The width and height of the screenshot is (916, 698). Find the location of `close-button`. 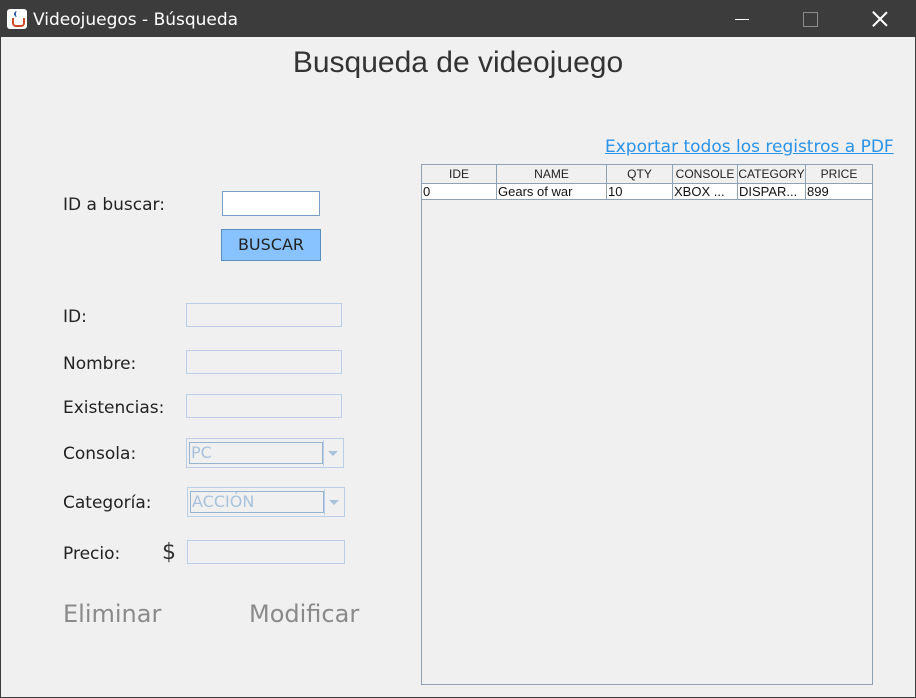

close-button is located at coordinates (880, 19).